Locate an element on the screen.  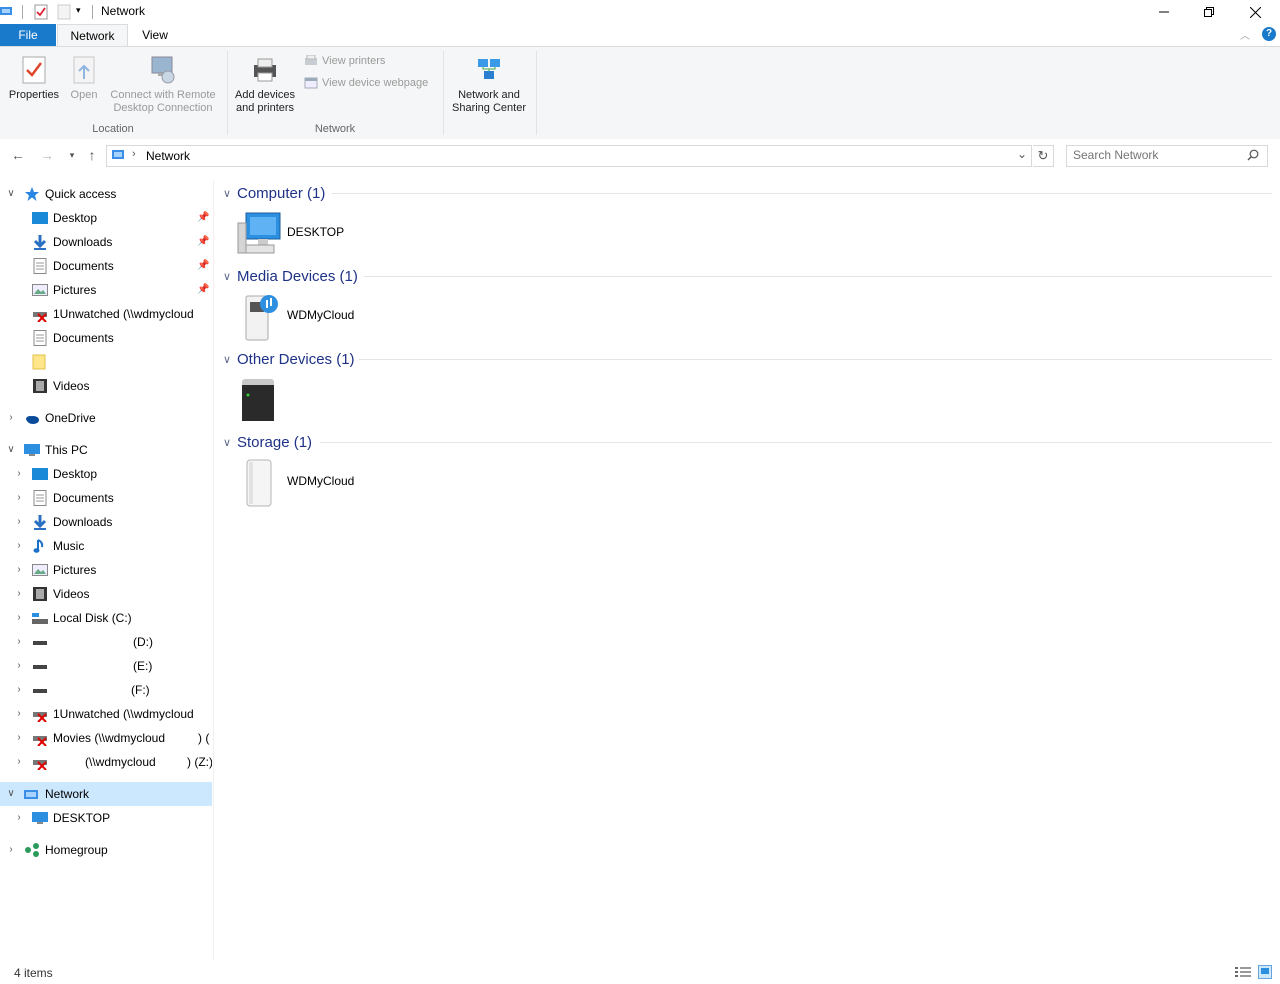
nav-homegroup: › Homegroup is located at coordinates (106, 850).